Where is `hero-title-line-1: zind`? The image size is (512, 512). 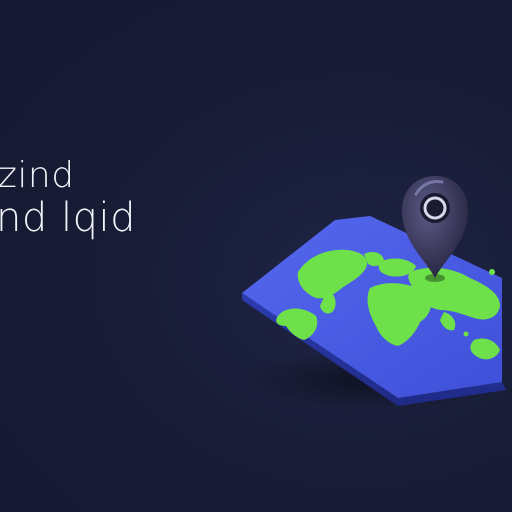
hero-title-line-1: zind is located at coordinates (37, 175).